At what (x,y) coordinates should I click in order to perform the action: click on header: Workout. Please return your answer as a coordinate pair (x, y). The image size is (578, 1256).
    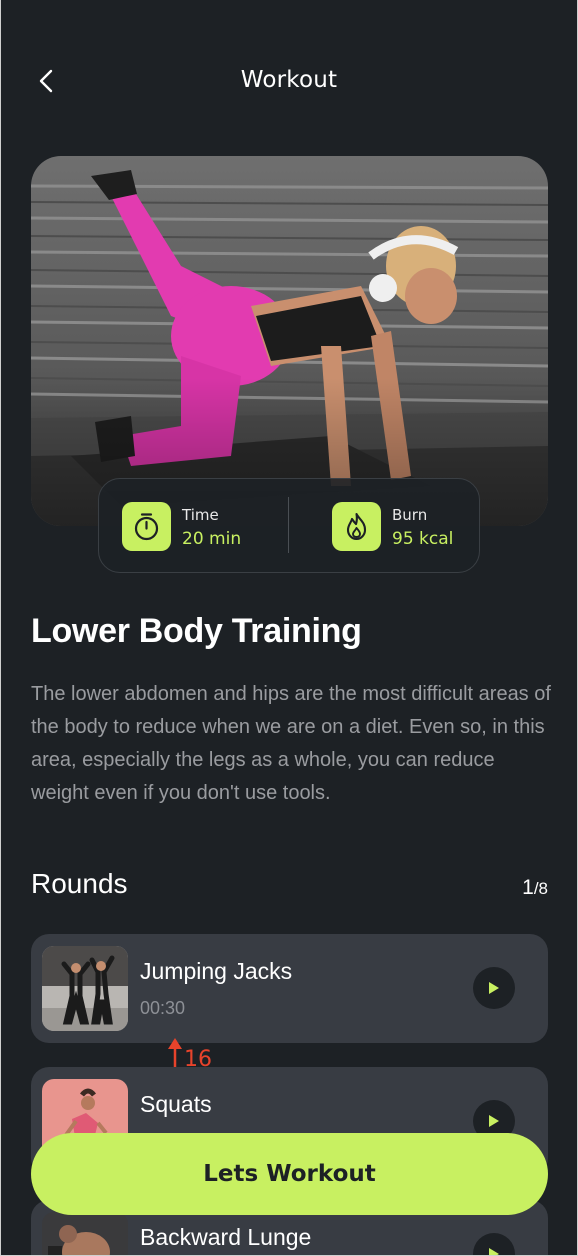
    Looking at the image, I should click on (289, 80).